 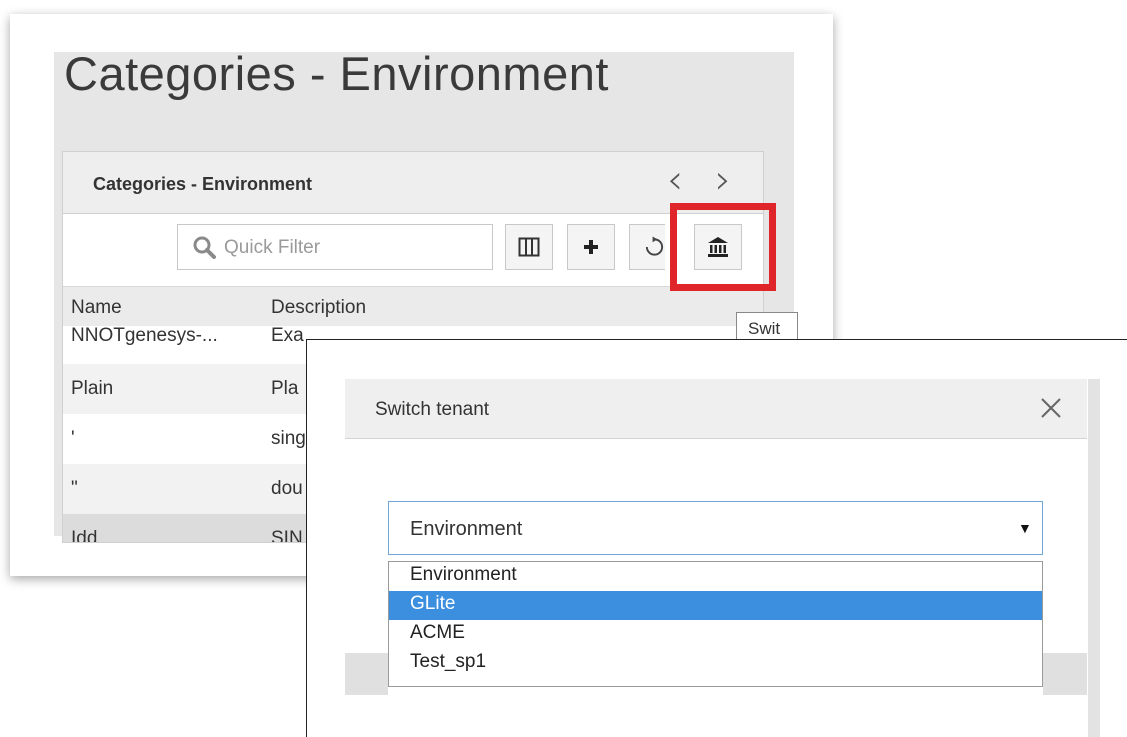 What do you see at coordinates (288, 438) in the screenshot?
I see `cell-description: sing` at bounding box center [288, 438].